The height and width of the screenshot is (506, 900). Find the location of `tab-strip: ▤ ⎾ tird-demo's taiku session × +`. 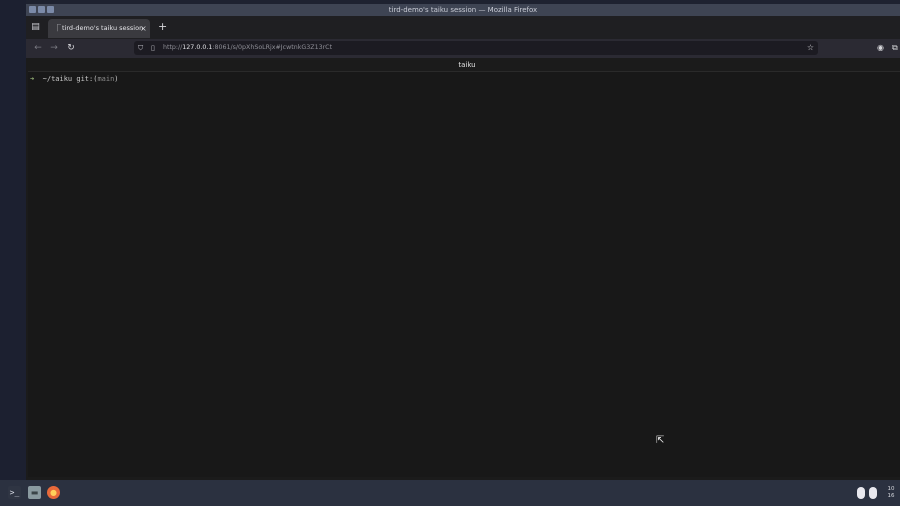

tab-strip: ▤ ⎾ tird-demo's taiku session × + is located at coordinates (463, 27).